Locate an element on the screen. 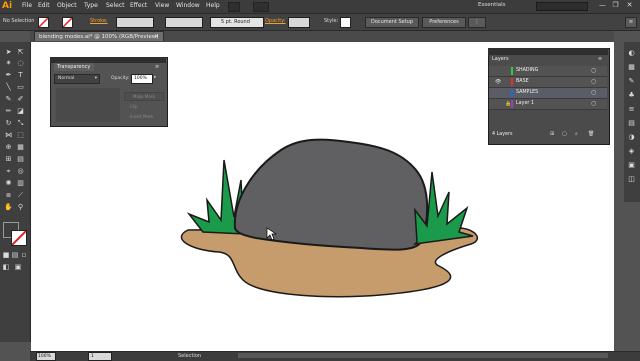 The width and height of the screenshot is (640, 361). screen-mode-icon: ▣ is located at coordinates (18, 267).